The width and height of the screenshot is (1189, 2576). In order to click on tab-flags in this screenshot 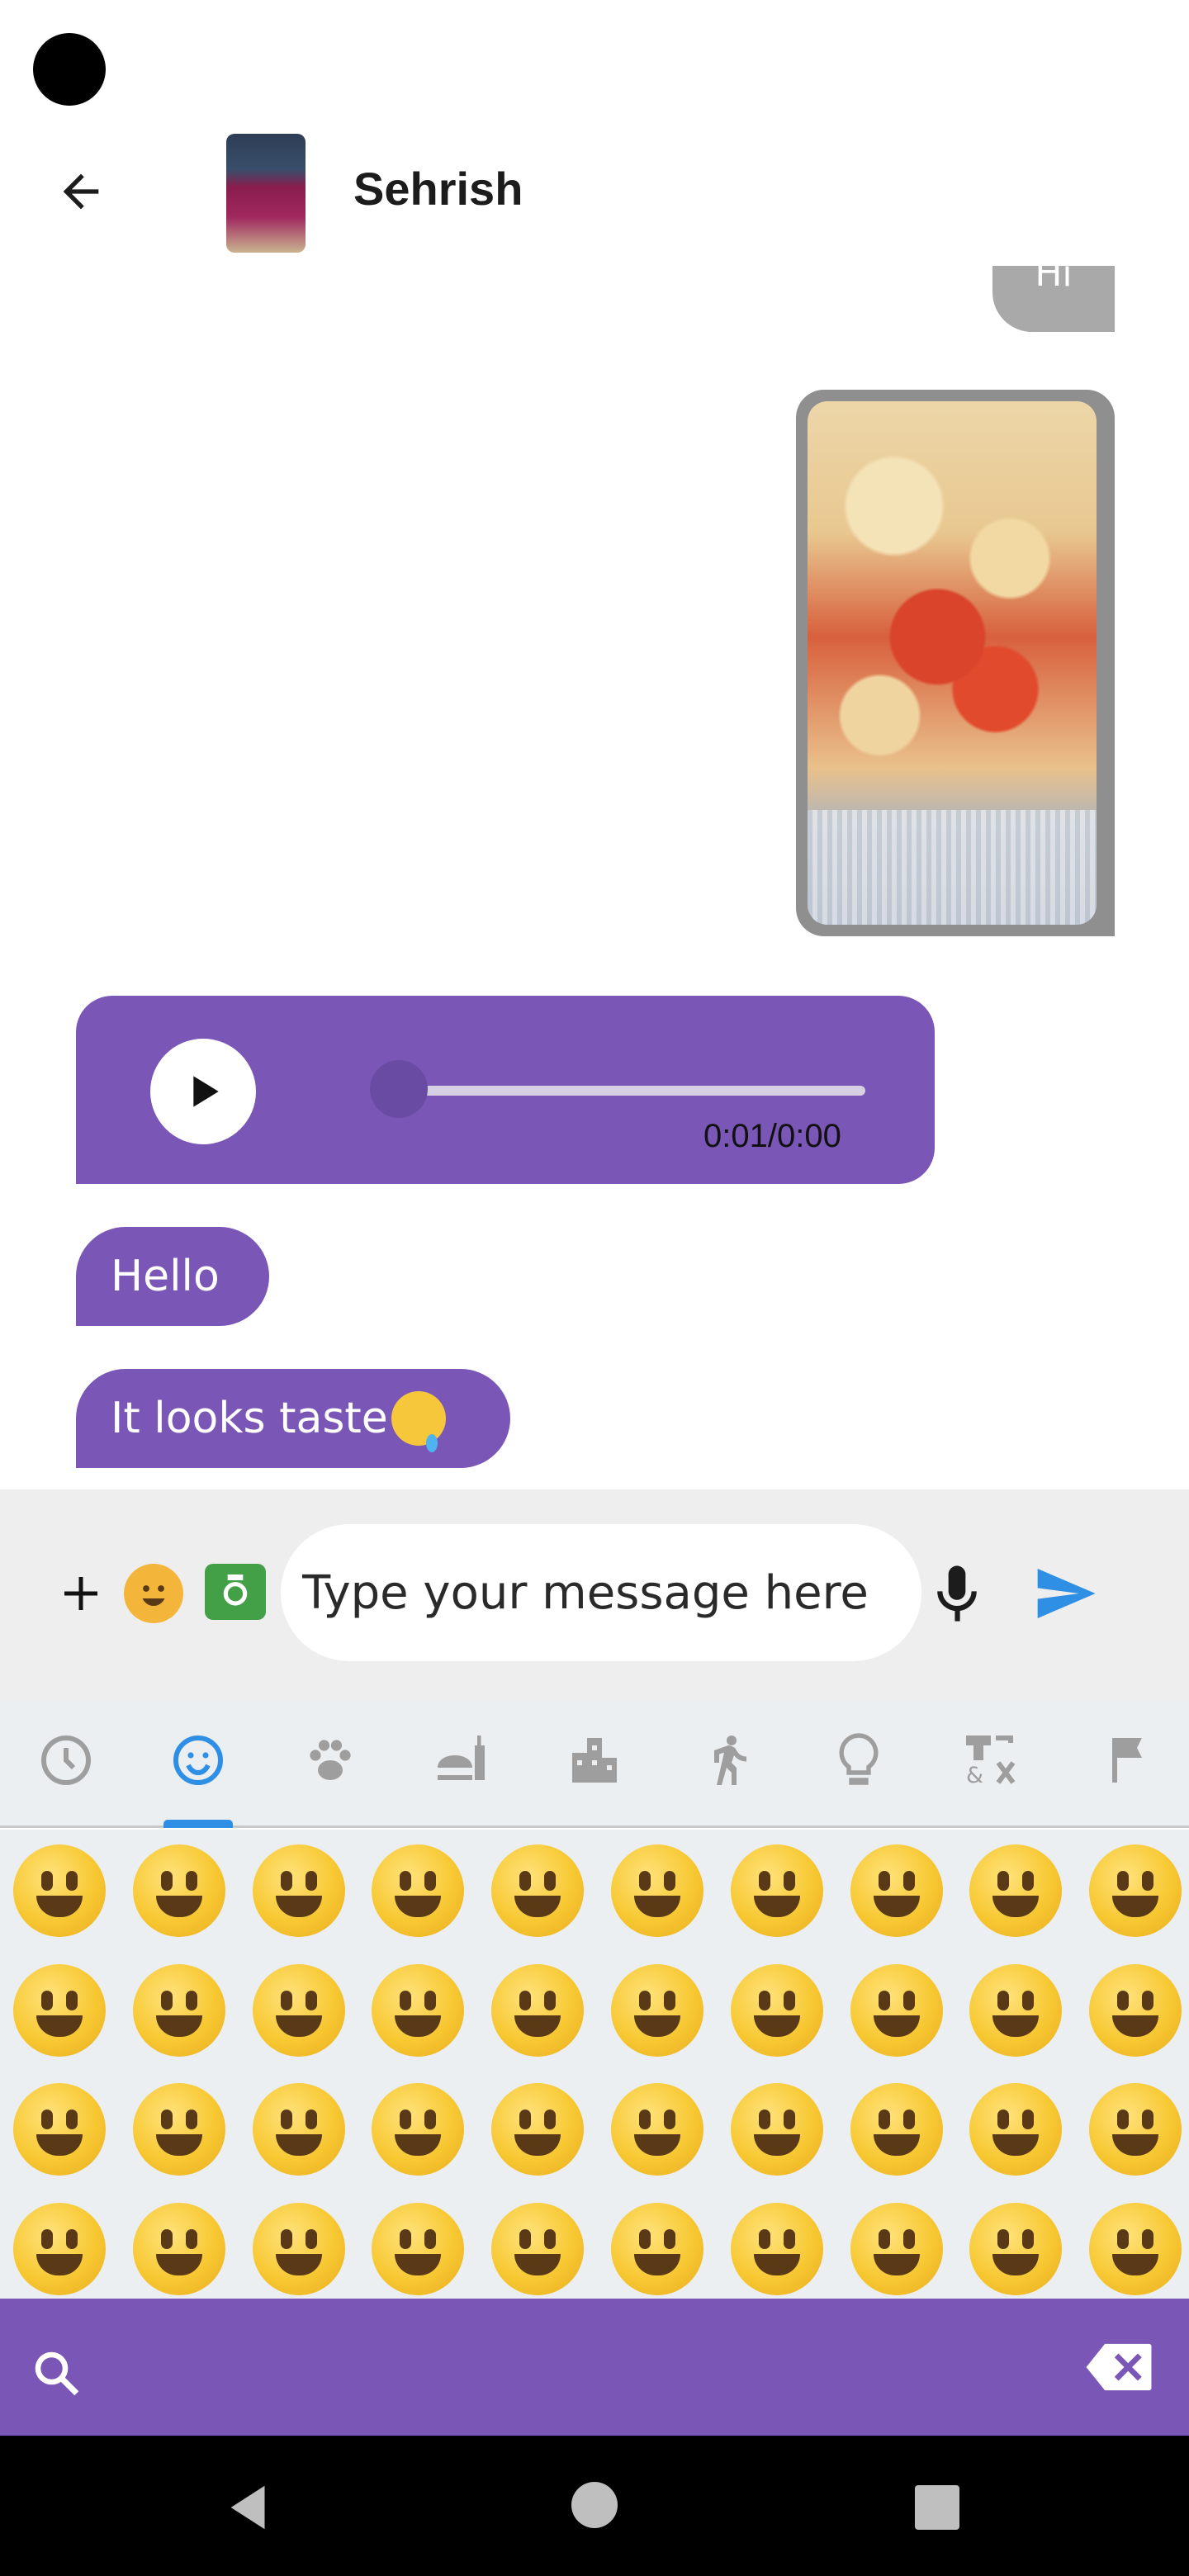, I will do `click(1130, 1760)`.